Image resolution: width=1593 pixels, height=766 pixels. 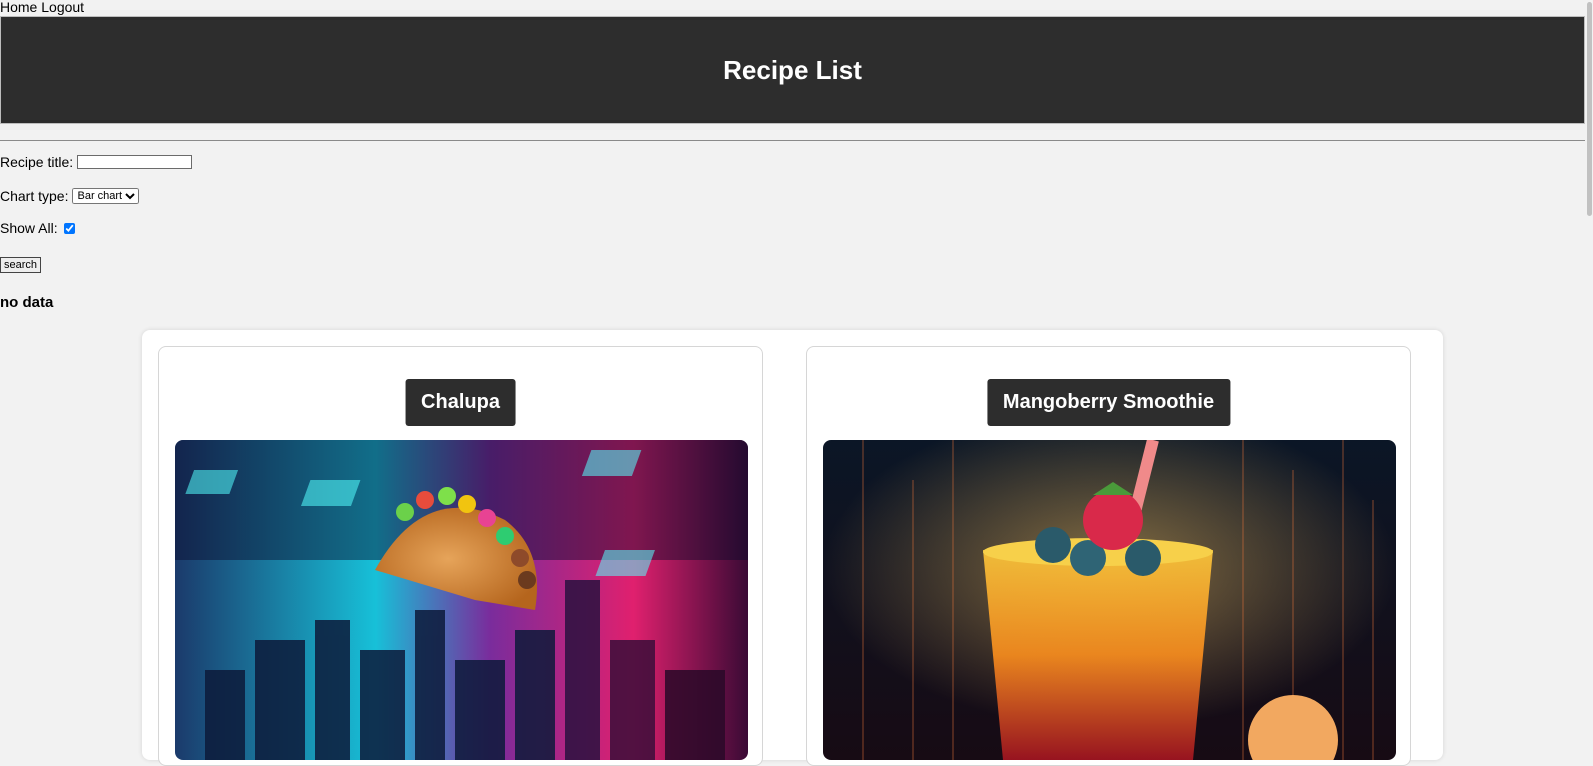 What do you see at coordinates (18, 7) in the screenshot?
I see `home-link: Home` at bounding box center [18, 7].